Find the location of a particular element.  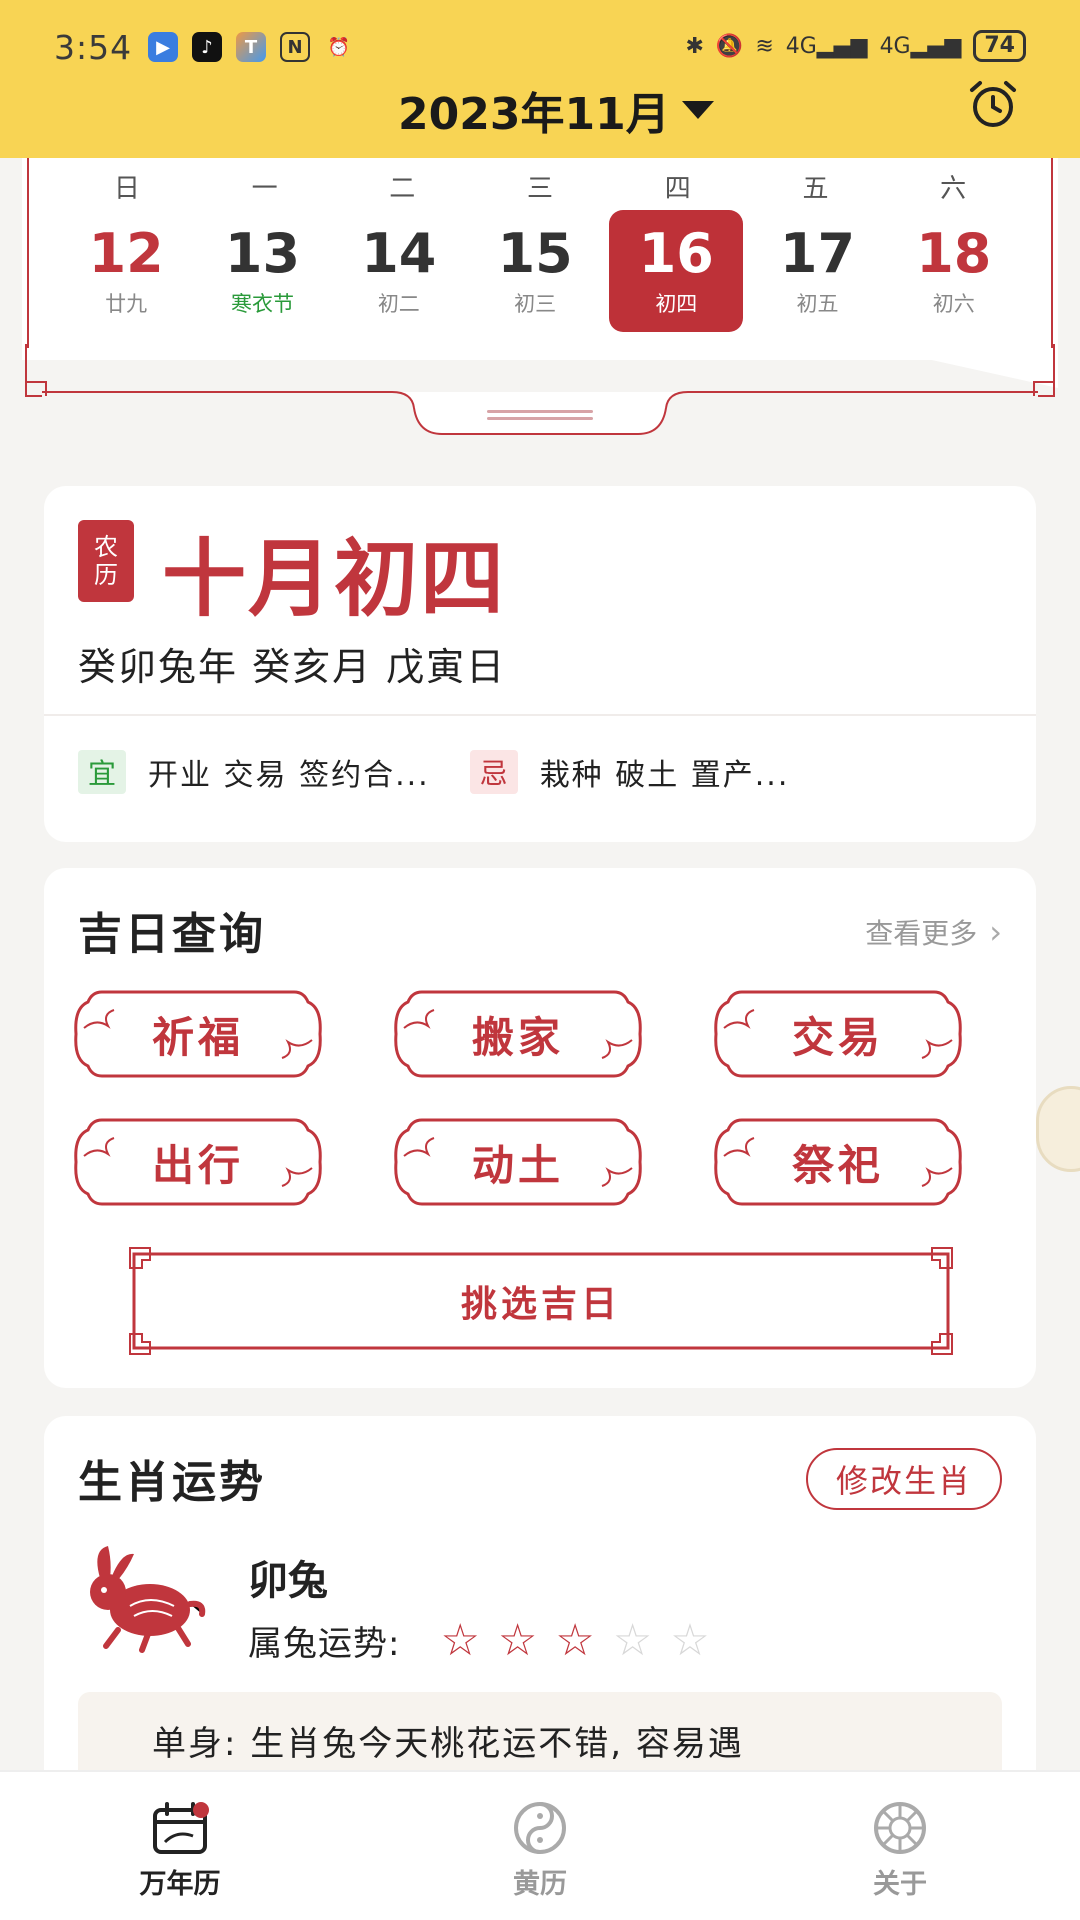

tab-about: 关于 is located at coordinates (900, 1846).